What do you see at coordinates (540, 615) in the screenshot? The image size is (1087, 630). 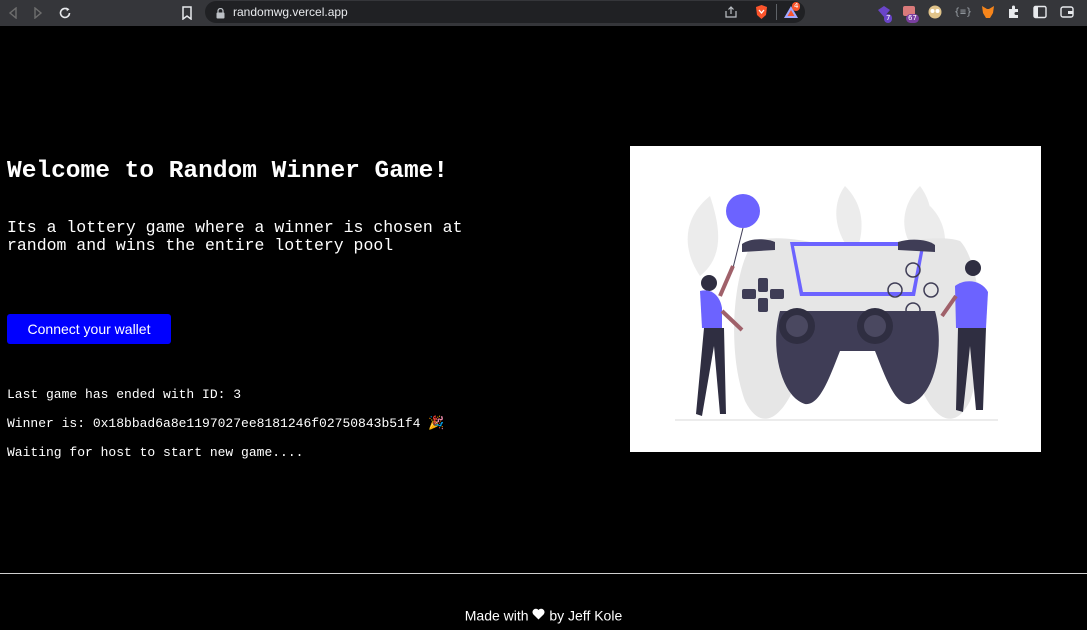 I see `heart-icon` at bounding box center [540, 615].